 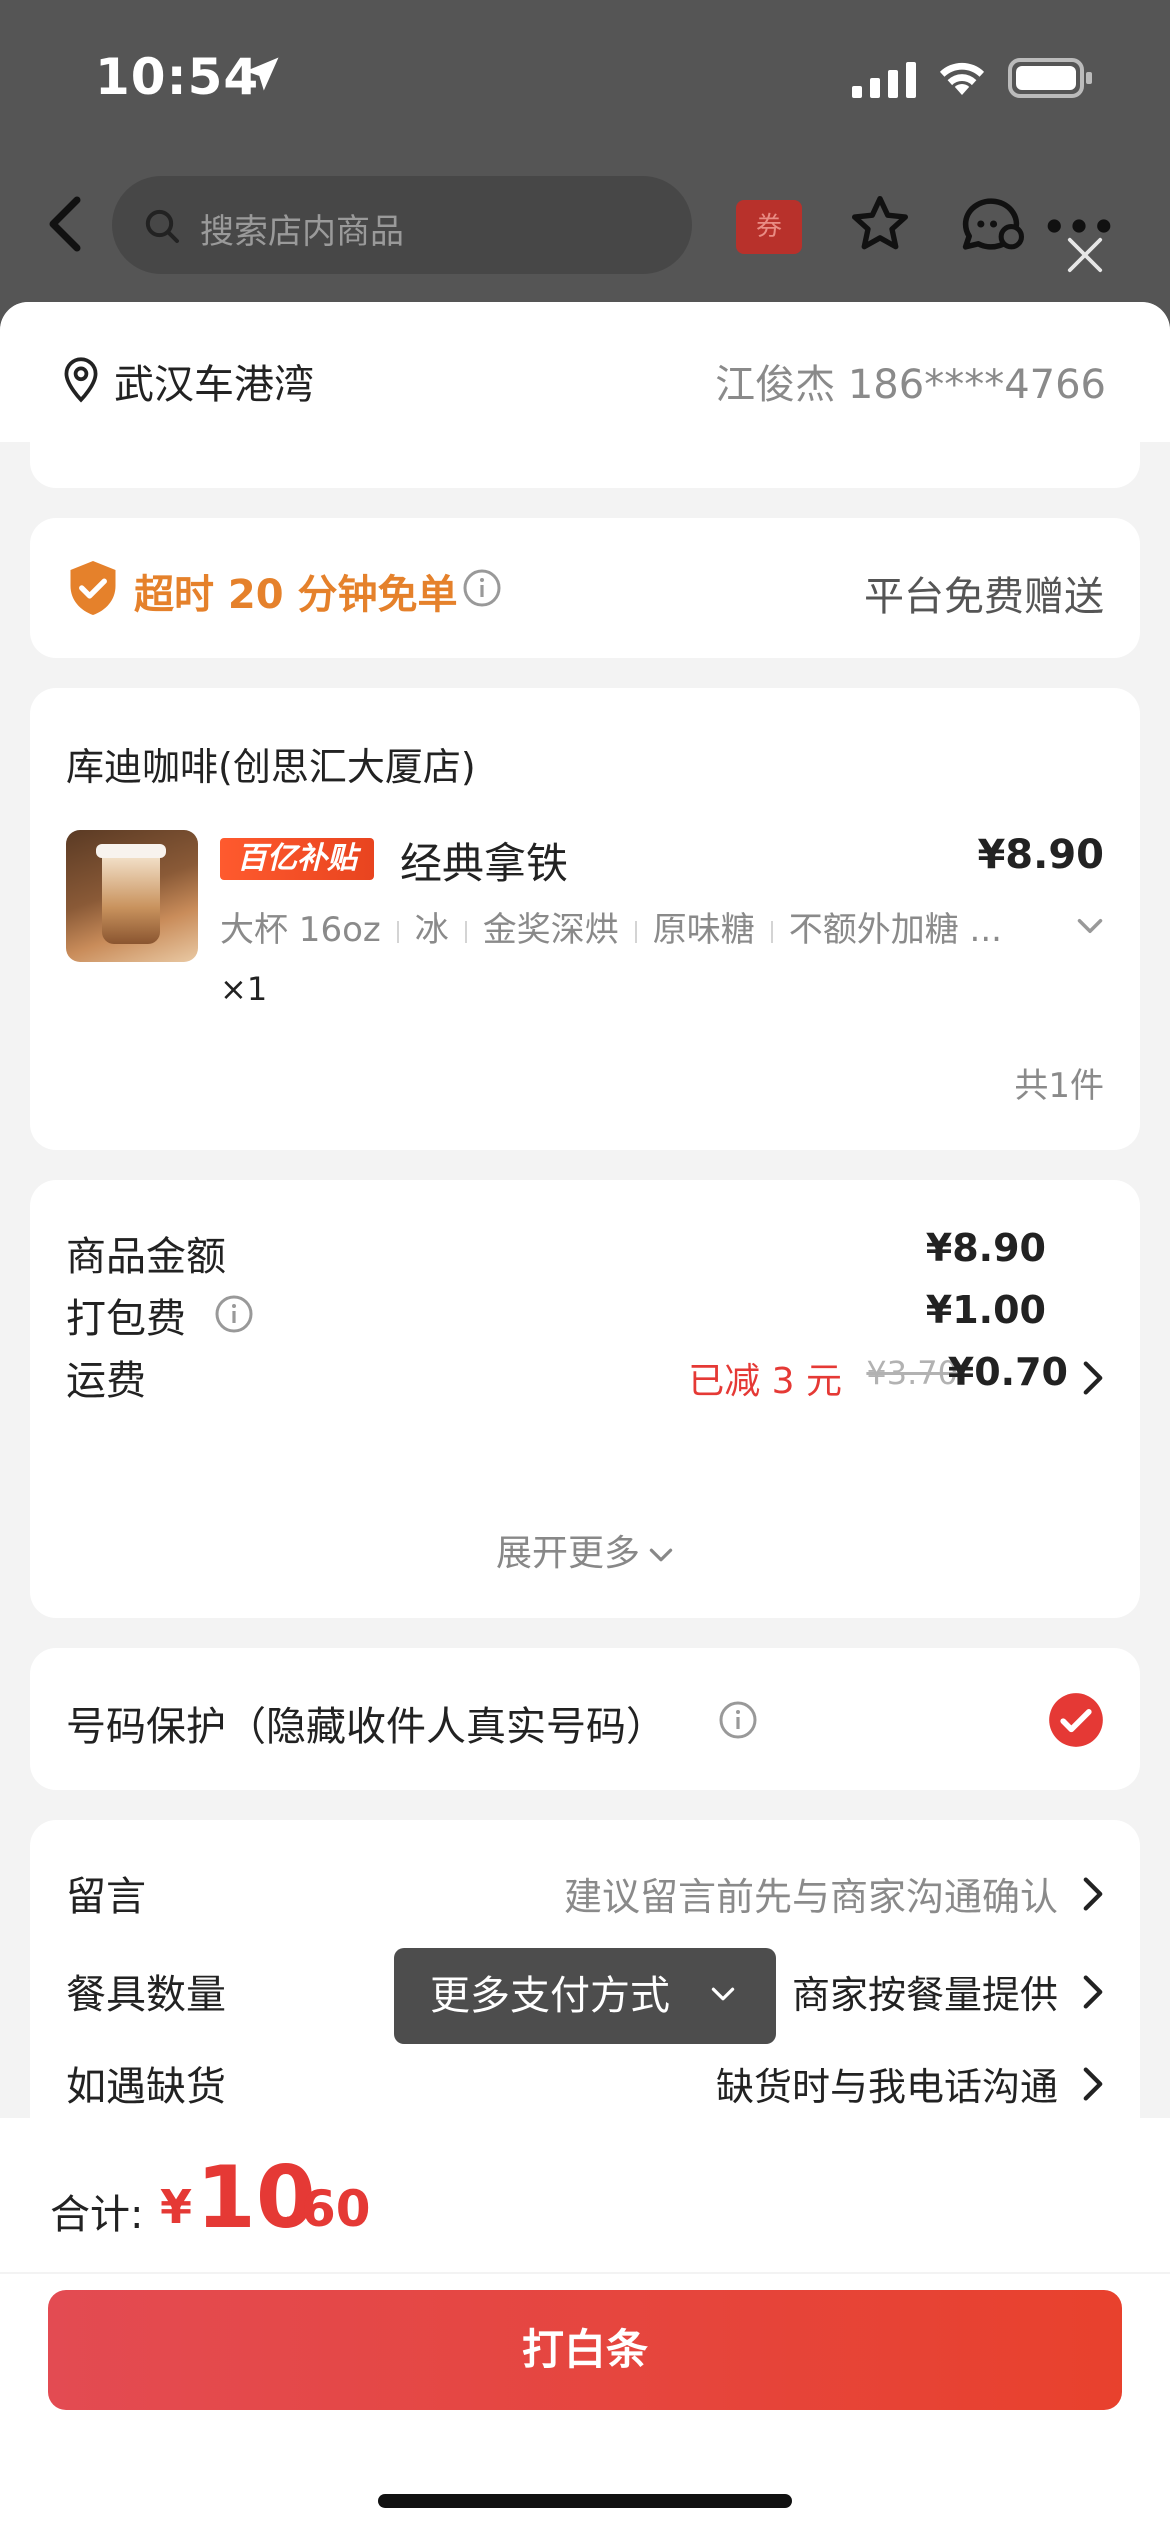 What do you see at coordinates (146, 1257) in the screenshot?
I see `goods-amount-label: 商品金额` at bounding box center [146, 1257].